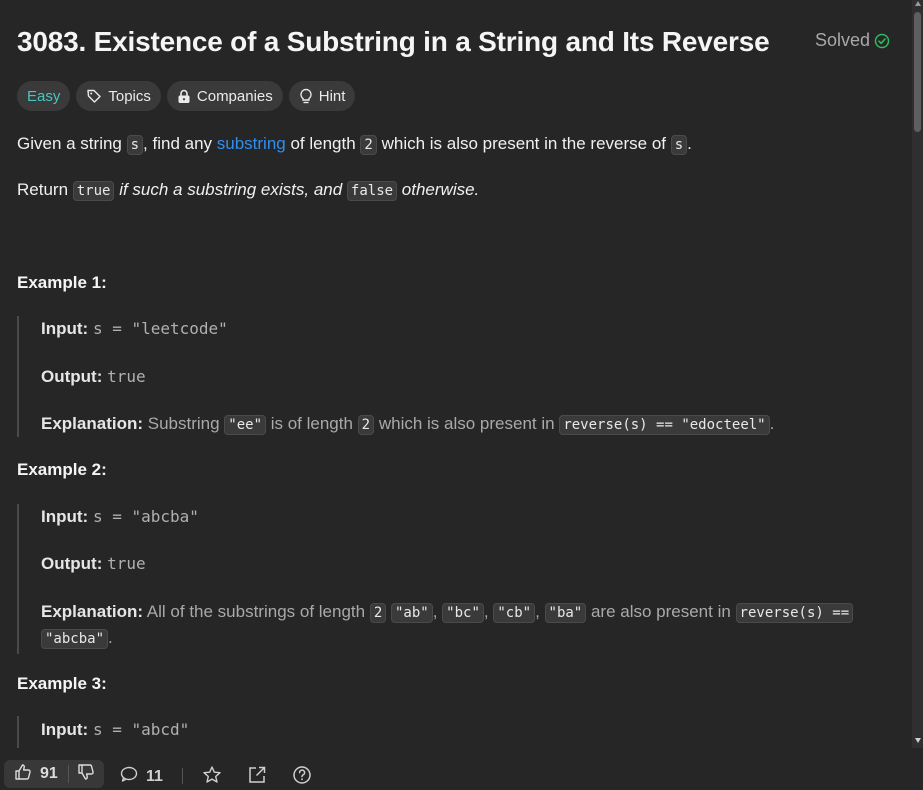 The height and width of the screenshot is (790, 923). Describe the element at coordinates (523, 143) in the screenshot. I see `text: which is also present in the reverse of` at that location.